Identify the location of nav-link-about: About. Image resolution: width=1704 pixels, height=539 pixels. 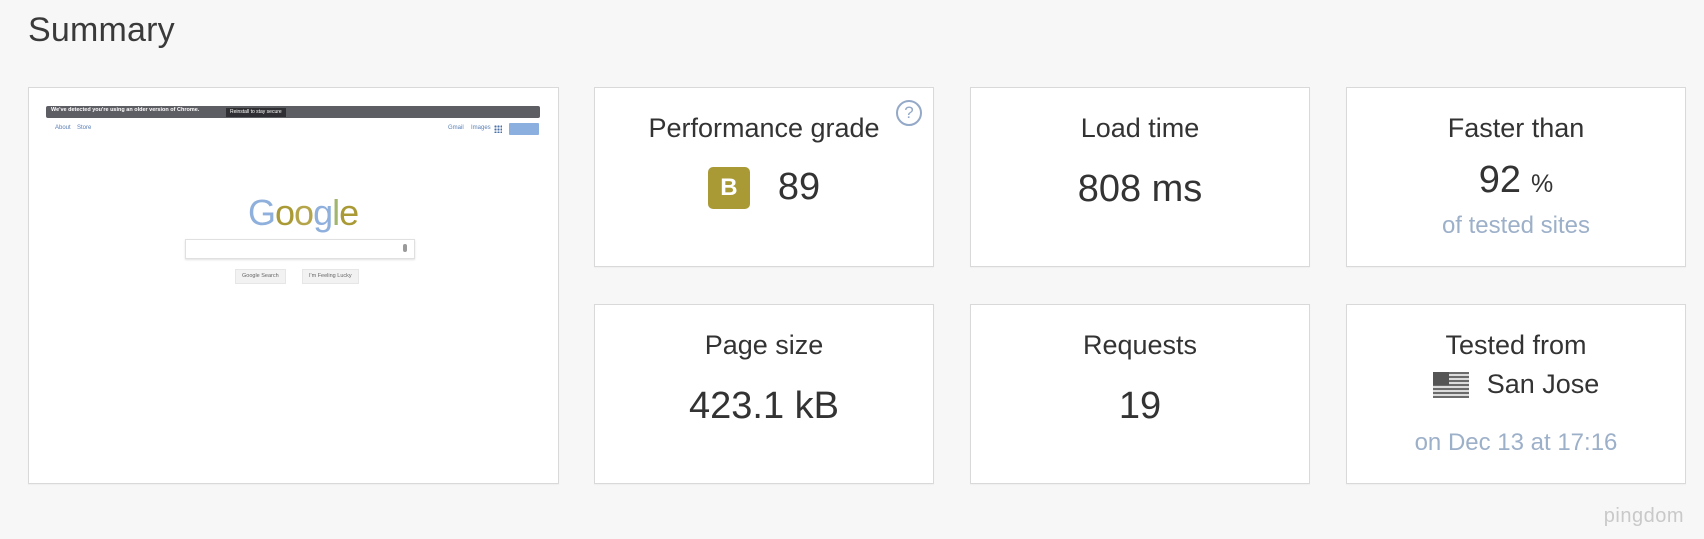
(63, 128).